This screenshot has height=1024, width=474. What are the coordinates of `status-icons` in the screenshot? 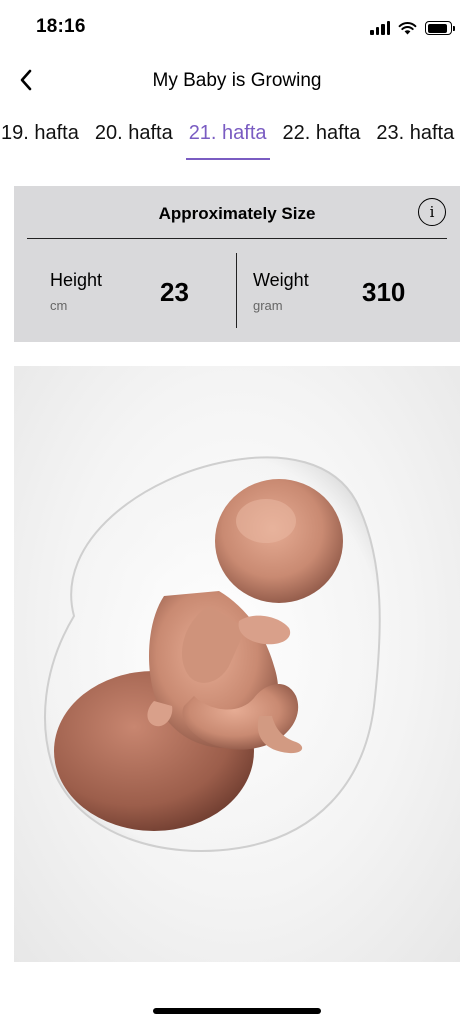 It's located at (412, 28).